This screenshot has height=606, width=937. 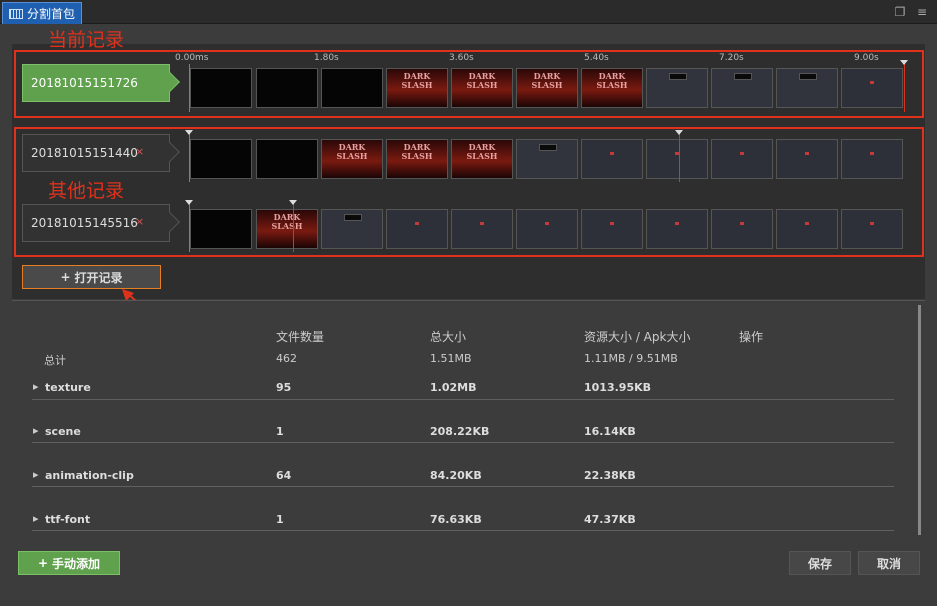 What do you see at coordinates (540, 59) in the screenshot?
I see `timeline-ruler: 0.00ms 1.80s 3.60s 5.40s 7.20s 9.00s` at bounding box center [540, 59].